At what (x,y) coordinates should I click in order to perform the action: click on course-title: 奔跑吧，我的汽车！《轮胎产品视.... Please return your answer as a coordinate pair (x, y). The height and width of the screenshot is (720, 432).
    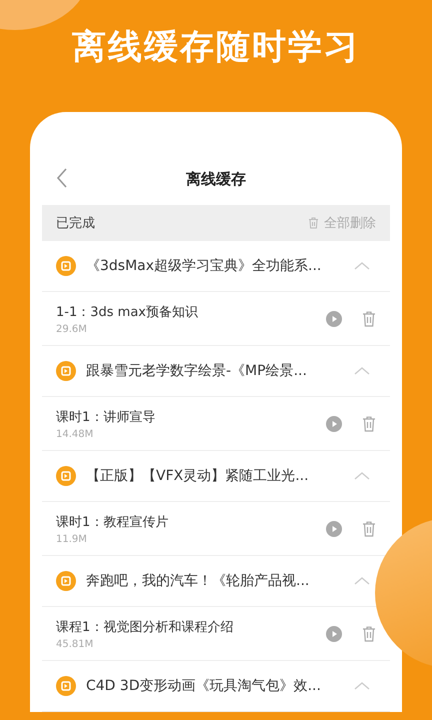
    Looking at the image, I should click on (198, 581).